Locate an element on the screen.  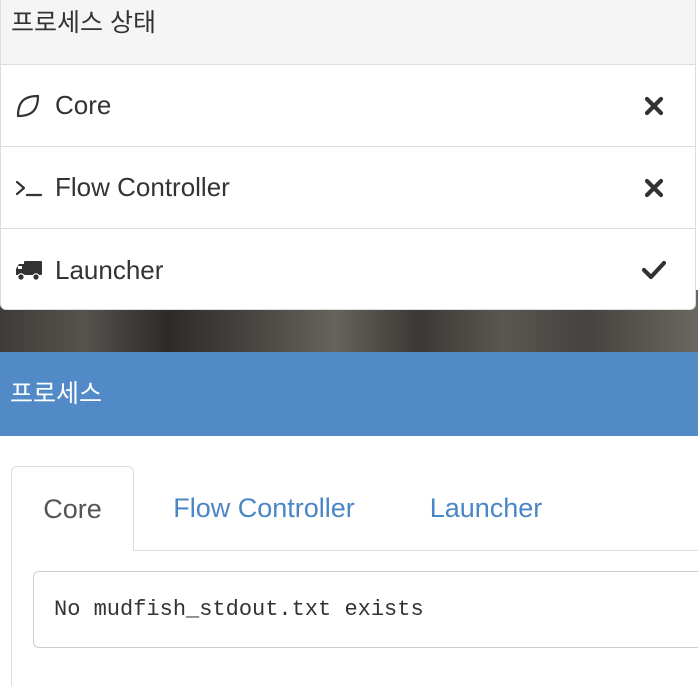
status-row-flow-controller: Flow Controller is located at coordinates (348, 188).